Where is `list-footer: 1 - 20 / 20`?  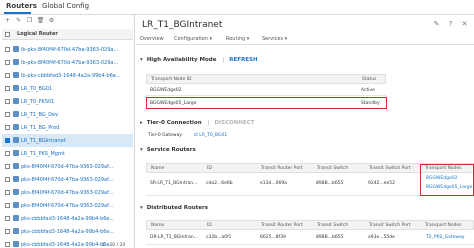 list-footer: 1 - 20 / 20 is located at coordinates (67, 242).